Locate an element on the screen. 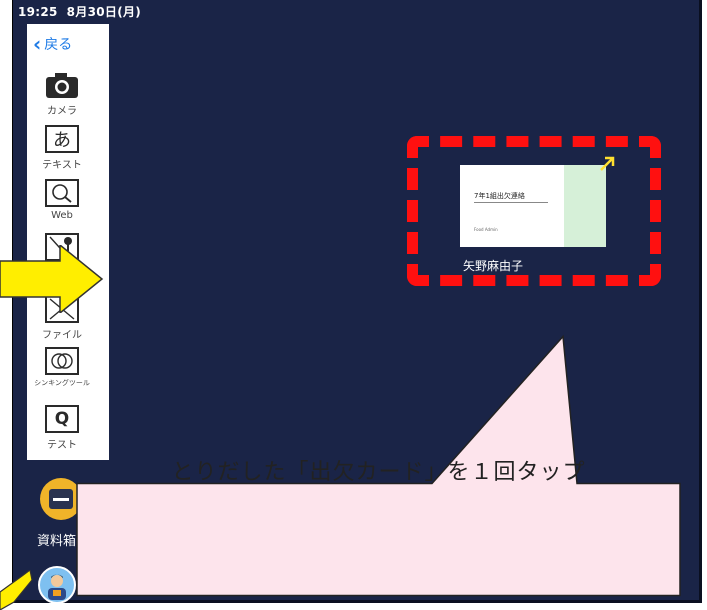 The width and height of the screenshot is (707, 610). tray-icon is located at coordinates (61, 499).